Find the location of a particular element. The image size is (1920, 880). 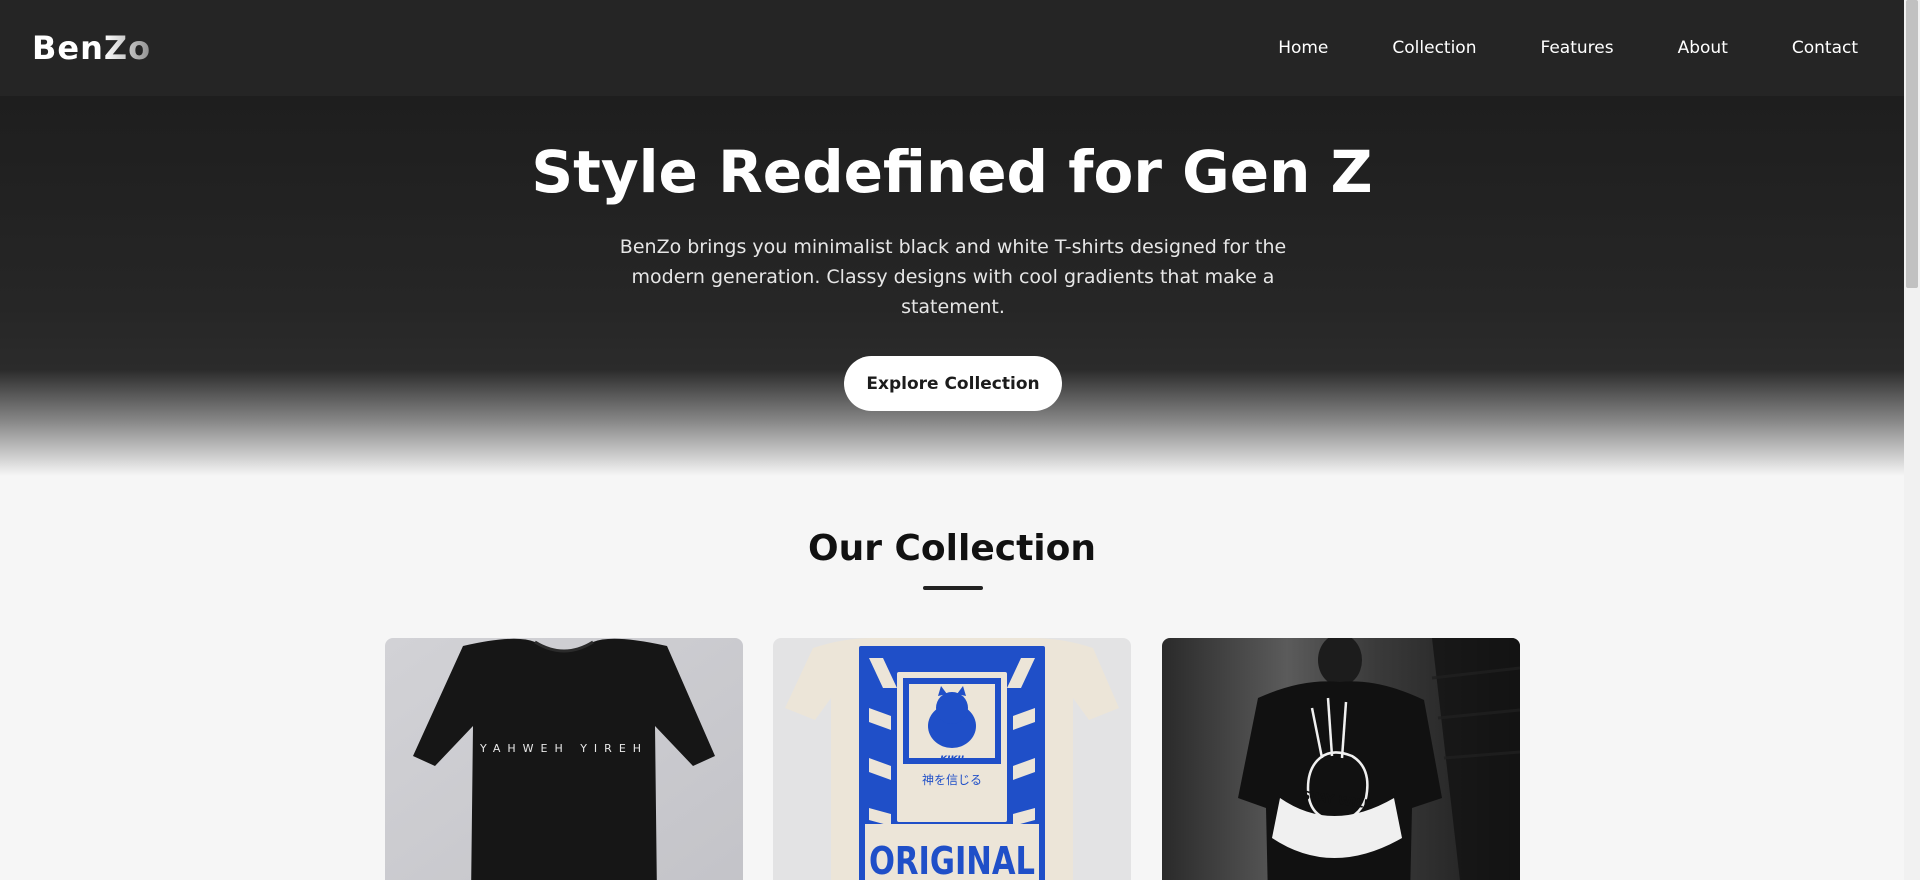

nav-menu: Home Collection Features About Contact is located at coordinates (1568, 48).